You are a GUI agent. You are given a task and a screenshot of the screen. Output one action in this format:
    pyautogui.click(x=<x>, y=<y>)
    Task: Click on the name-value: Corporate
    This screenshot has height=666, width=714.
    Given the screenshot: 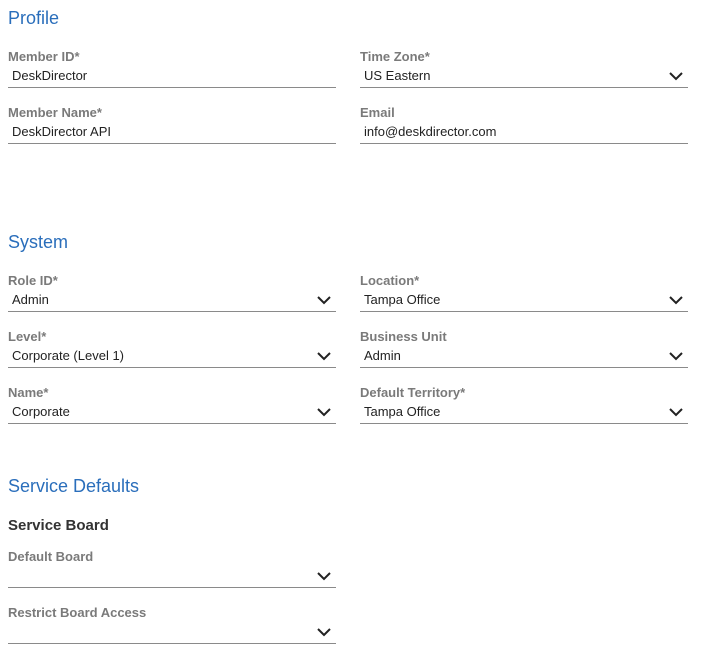 What is the action you would take?
    pyautogui.click(x=41, y=411)
    